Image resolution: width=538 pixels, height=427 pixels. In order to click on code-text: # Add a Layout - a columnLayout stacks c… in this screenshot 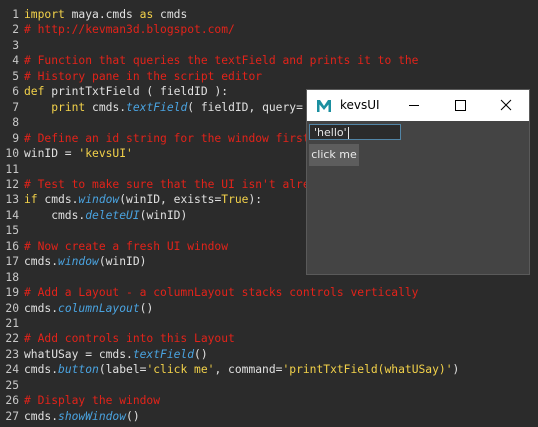, I will do `click(221, 292)`.